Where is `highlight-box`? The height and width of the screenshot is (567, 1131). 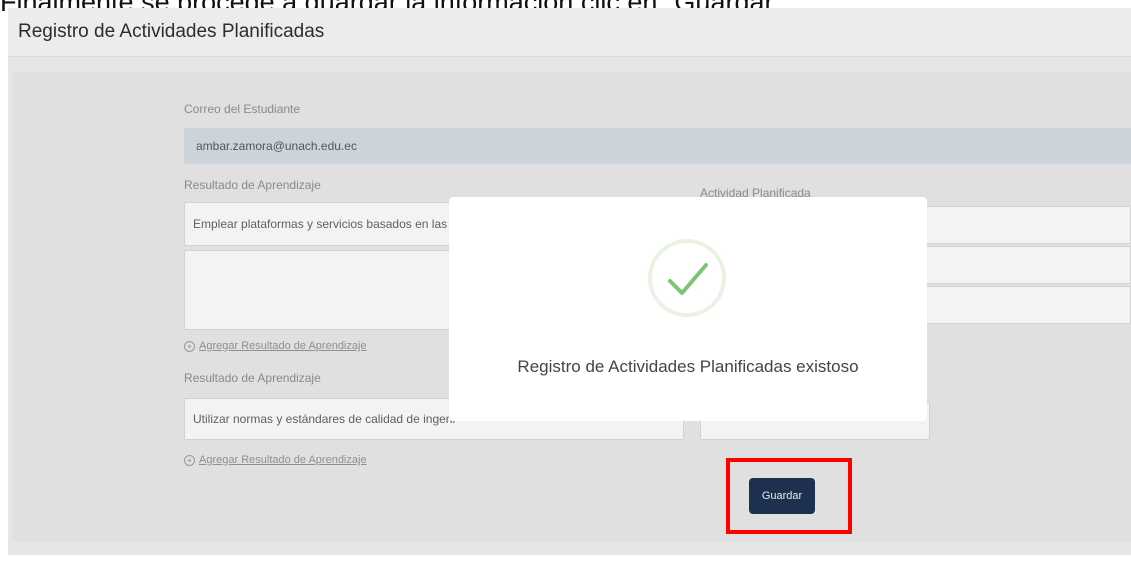 highlight-box is located at coordinates (789, 496).